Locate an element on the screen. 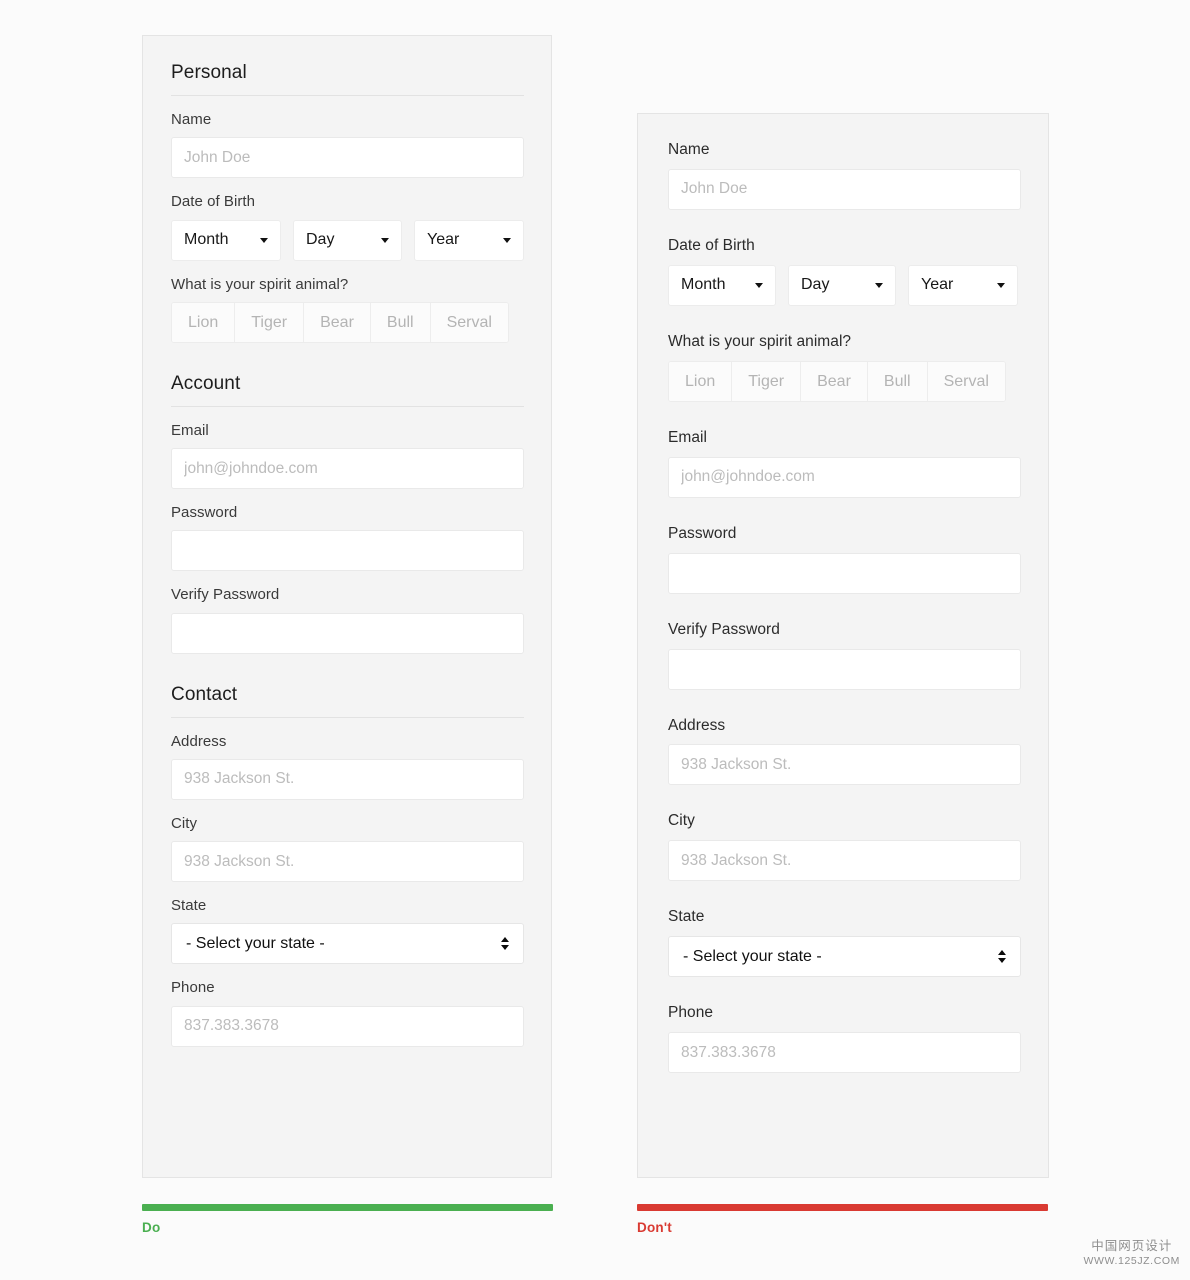 This screenshot has height=1280, width=1190. section-heading-personal: Personal is located at coordinates (347, 79).